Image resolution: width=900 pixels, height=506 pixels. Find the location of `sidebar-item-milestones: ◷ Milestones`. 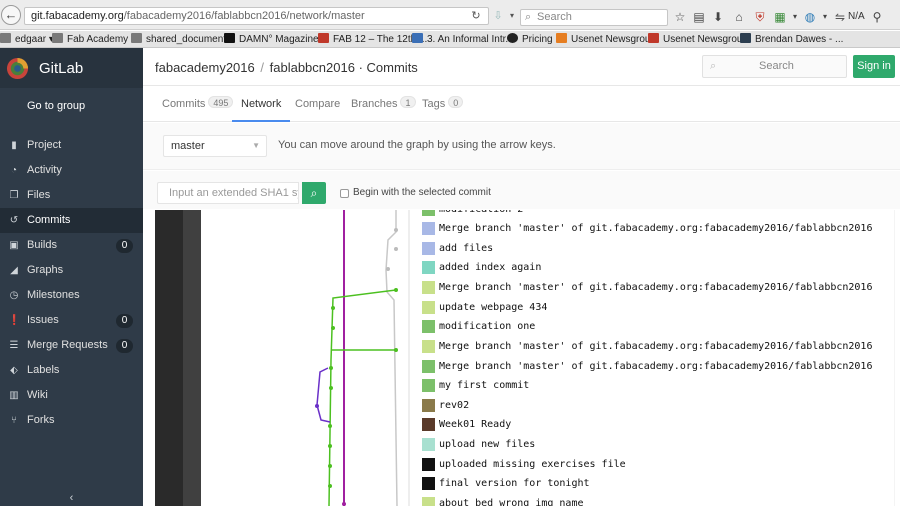

sidebar-item-milestones: ◷ Milestones is located at coordinates (71, 295).